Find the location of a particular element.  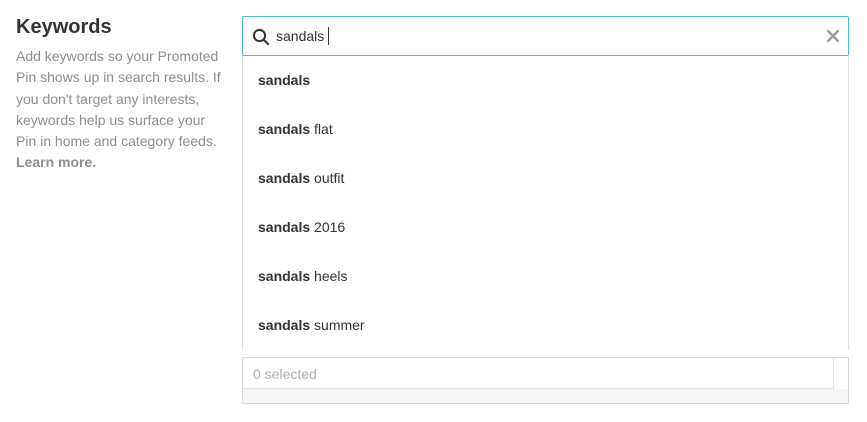

suggestion-rest: heels is located at coordinates (329, 276).